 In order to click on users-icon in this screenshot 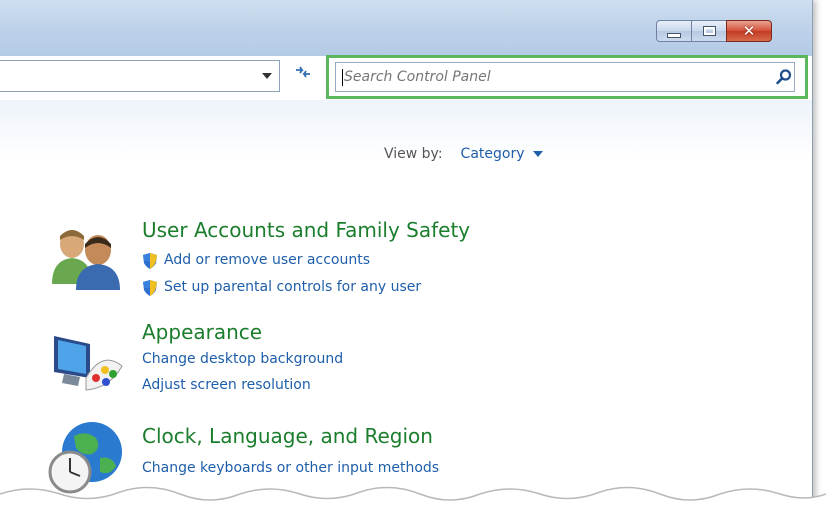, I will do `click(86, 260)`.